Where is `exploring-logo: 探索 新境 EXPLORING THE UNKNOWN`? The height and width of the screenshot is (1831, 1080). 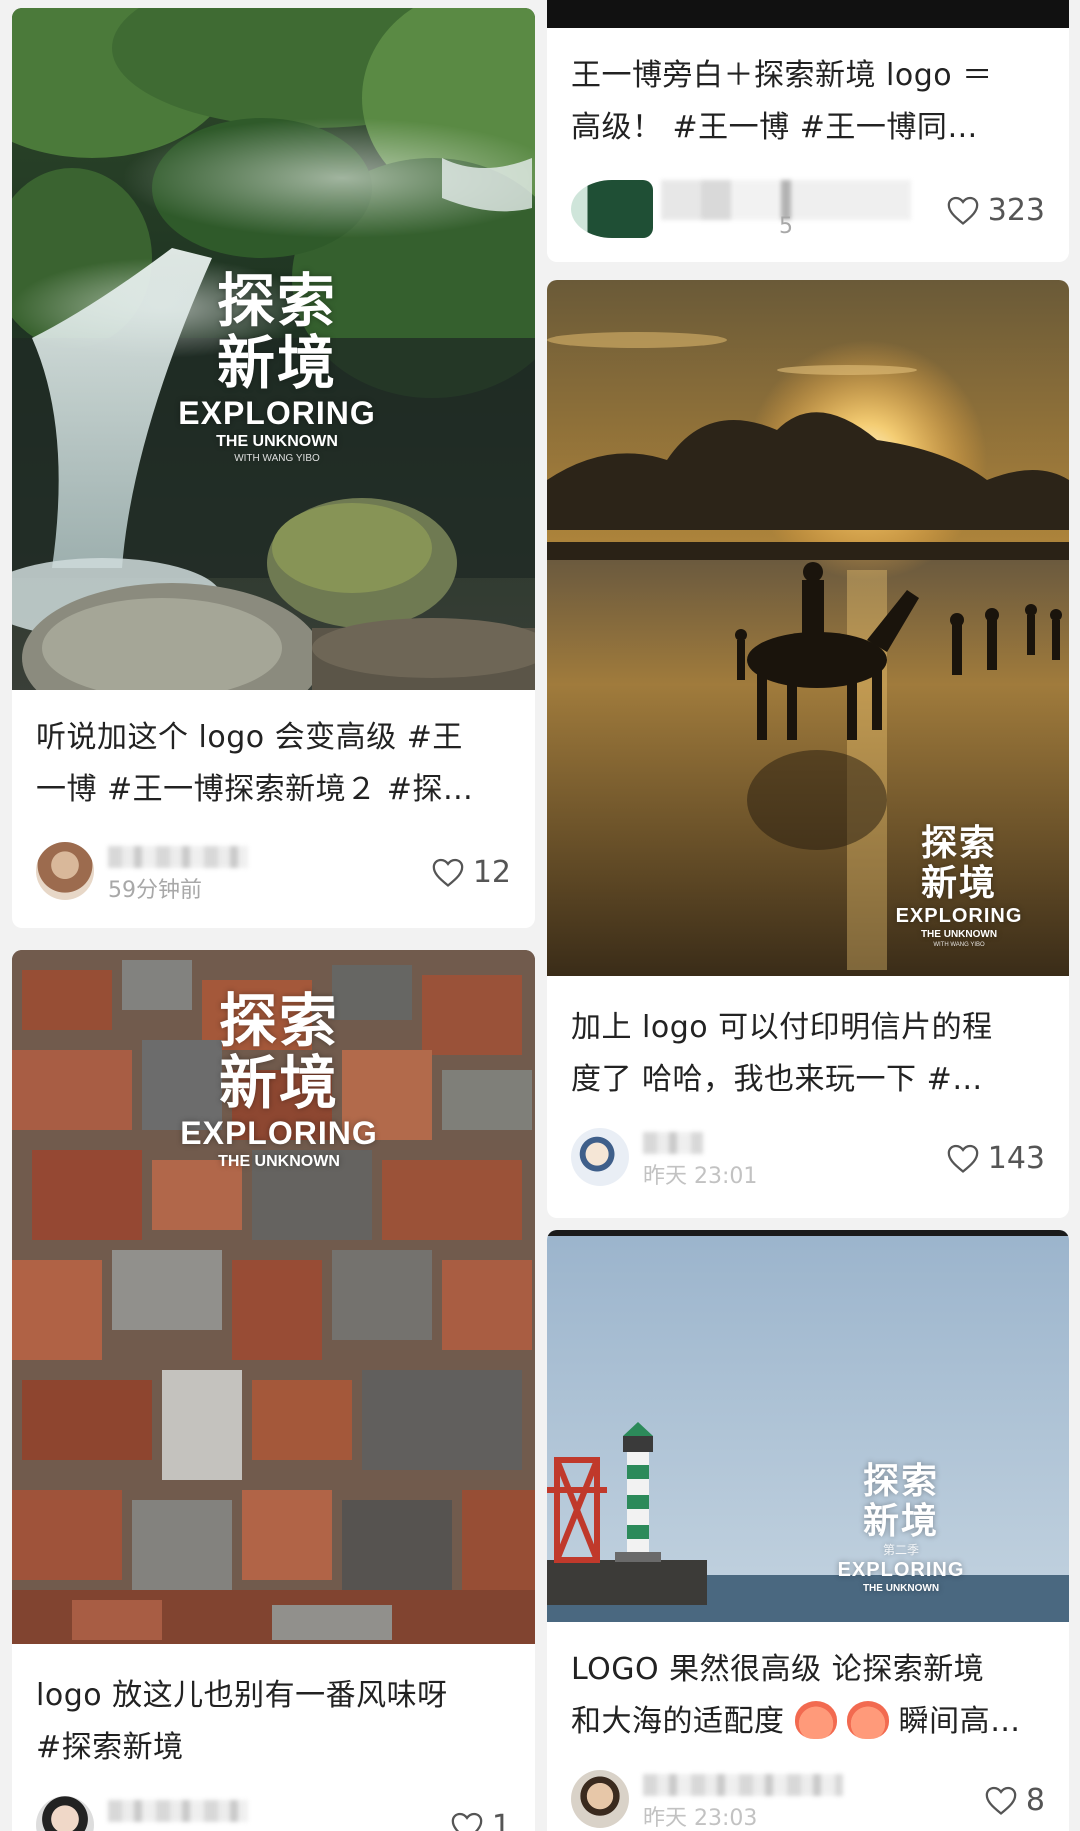
exploring-logo: 探索 新境 EXPLORING THE UNKNOWN is located at coordinates (279, 1081).